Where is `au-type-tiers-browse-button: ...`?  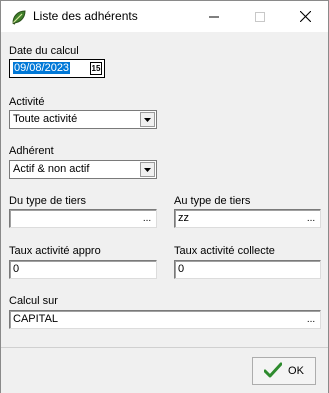 au-type-tiers-browse-button: ... is located at coordinates (311, 218).